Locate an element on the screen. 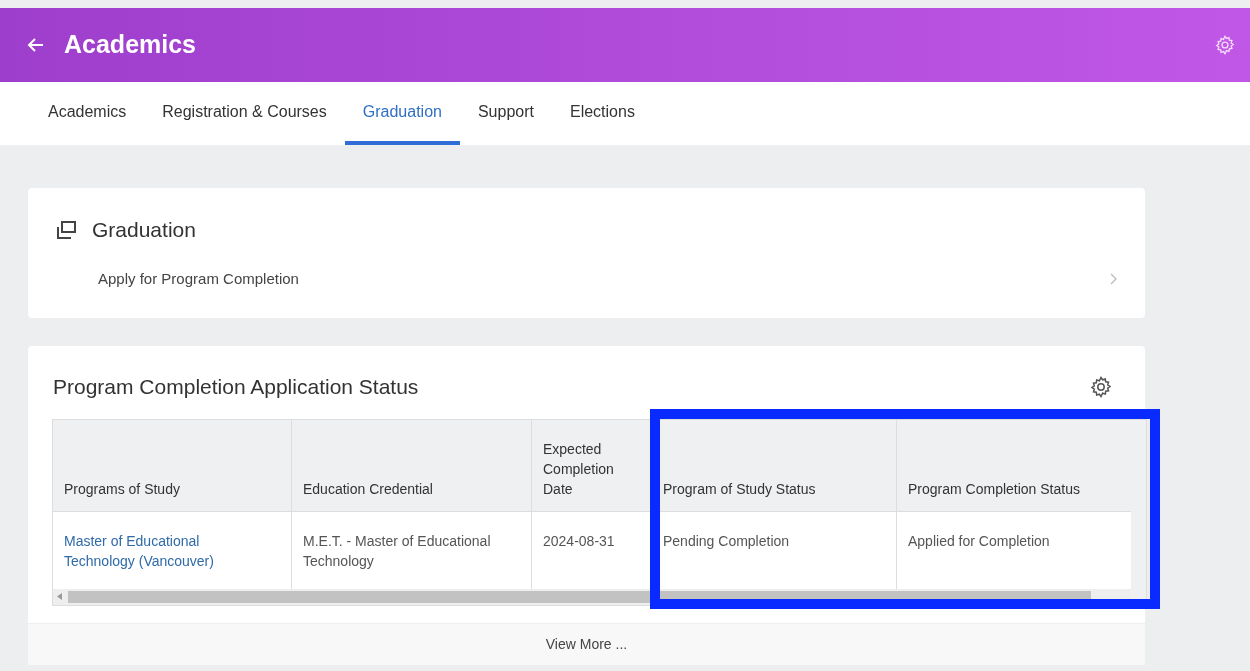 This screenshot has width=1250, height=671. card-title: Graduation is located at coordinates (144, 230).